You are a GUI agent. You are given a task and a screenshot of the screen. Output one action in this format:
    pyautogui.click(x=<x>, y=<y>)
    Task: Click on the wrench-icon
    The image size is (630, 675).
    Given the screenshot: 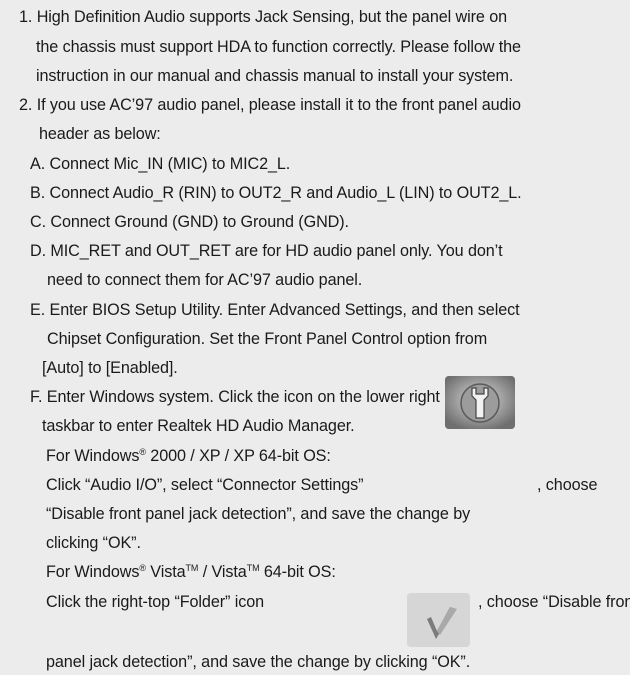 What is the action you would take?
    pyautogui.click(x=480, y=402)
    